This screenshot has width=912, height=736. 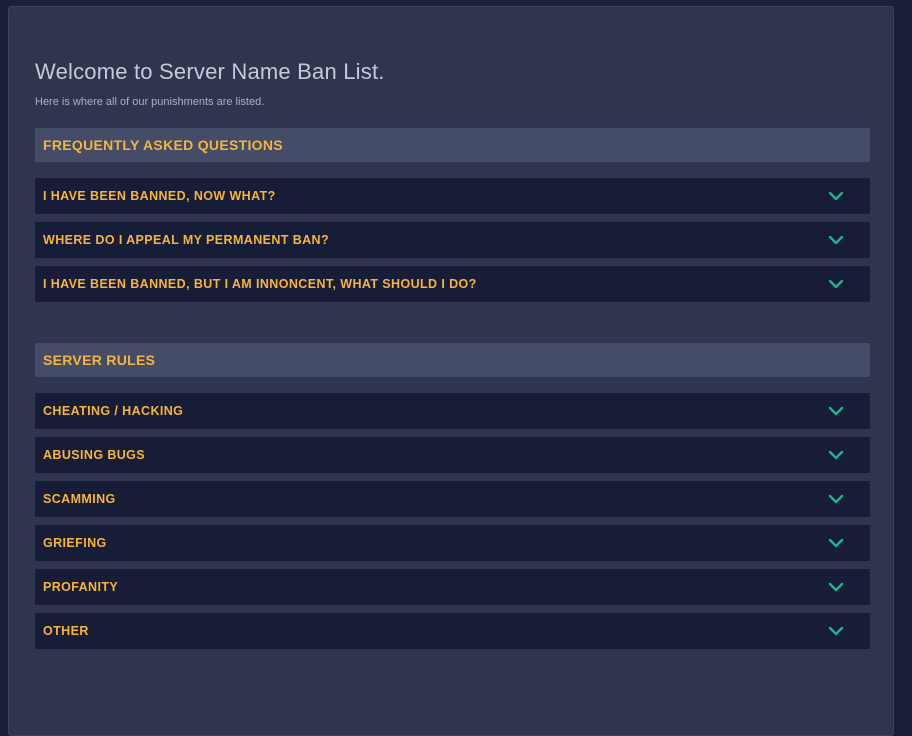 What do you see at coordinates (94, 455) in the screenshot?
I see `rule-item-label: ABUSING BUGS` at bounding box center [94, 455].